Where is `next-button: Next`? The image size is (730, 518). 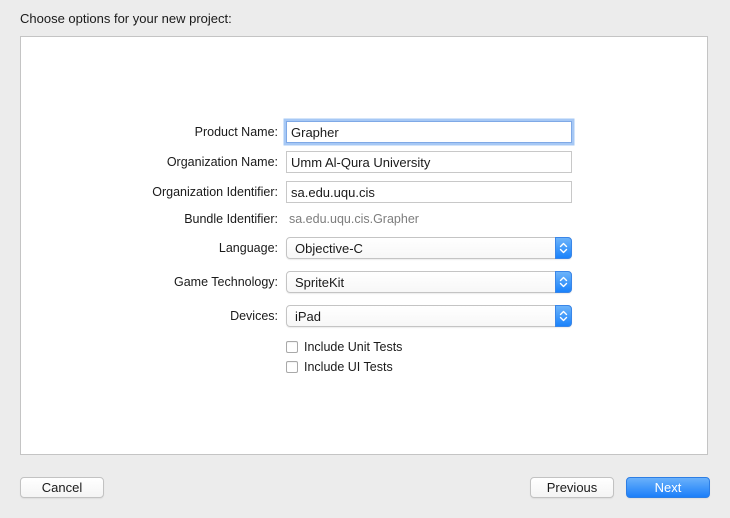 next-button: Next is located at coordinates (668, 487).